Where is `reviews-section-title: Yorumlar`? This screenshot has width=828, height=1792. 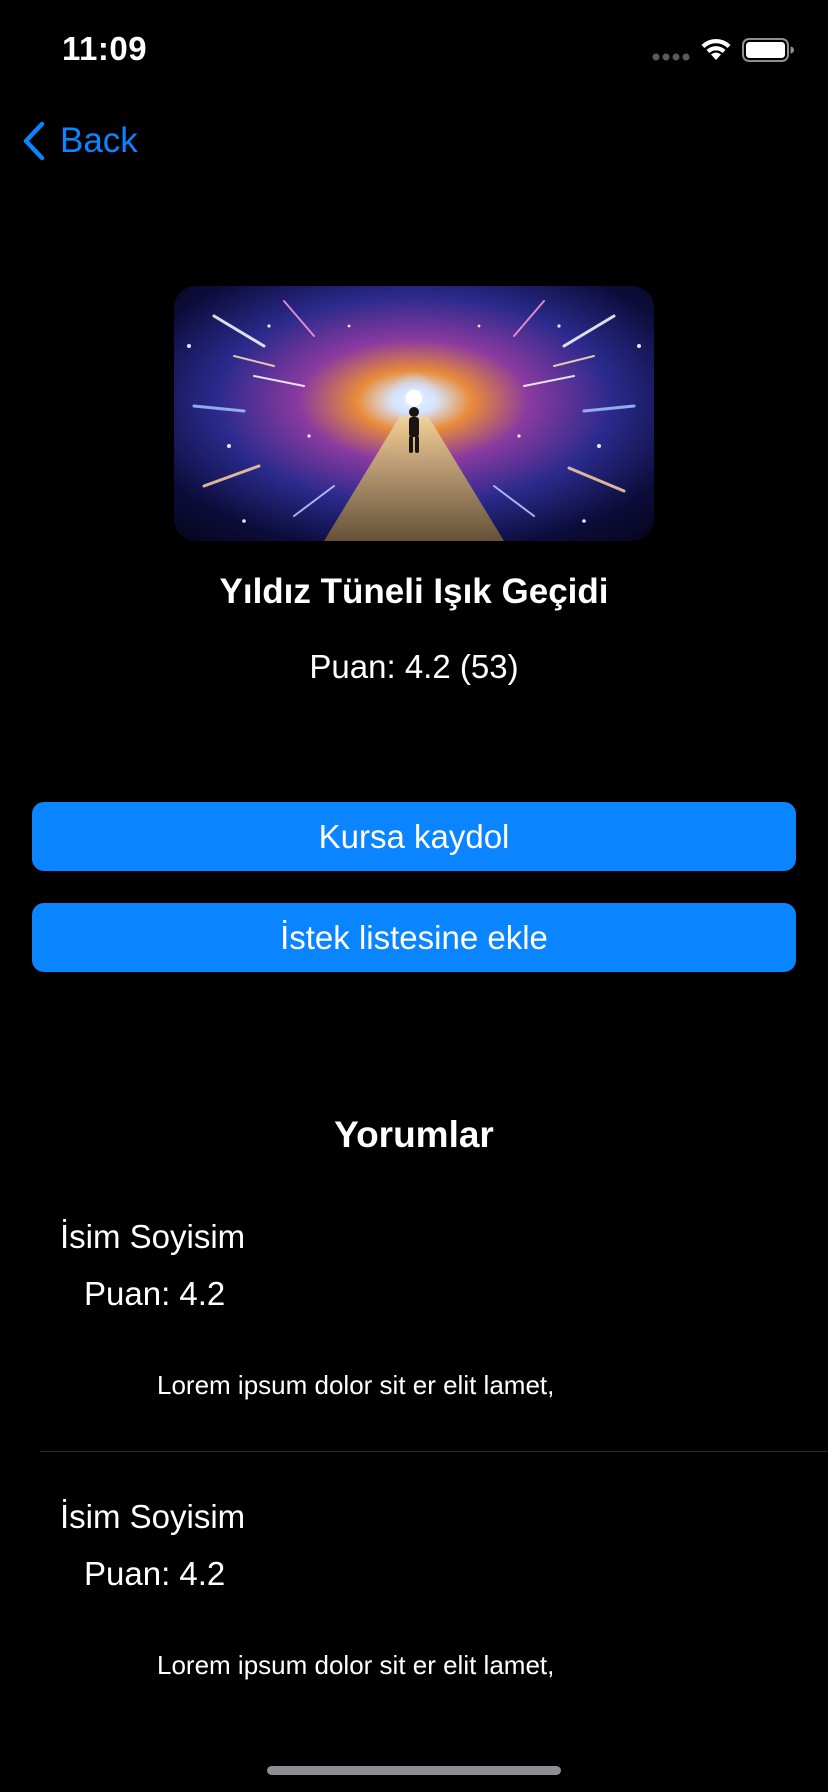 reviews-section-title: Yorumlar is located at coordinates (414, 1134).